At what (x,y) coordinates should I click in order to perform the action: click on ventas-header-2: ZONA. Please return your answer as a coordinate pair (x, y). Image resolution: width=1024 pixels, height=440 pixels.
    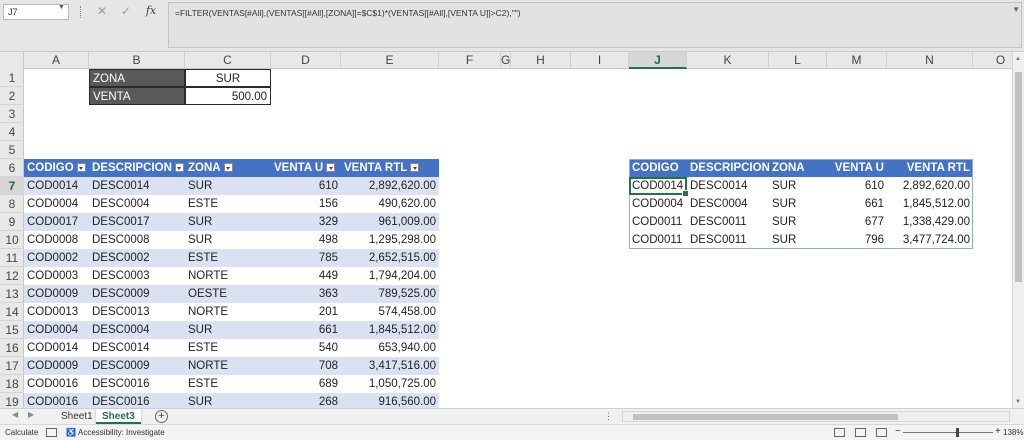
    Looking at the image, I should click on (228, 168).